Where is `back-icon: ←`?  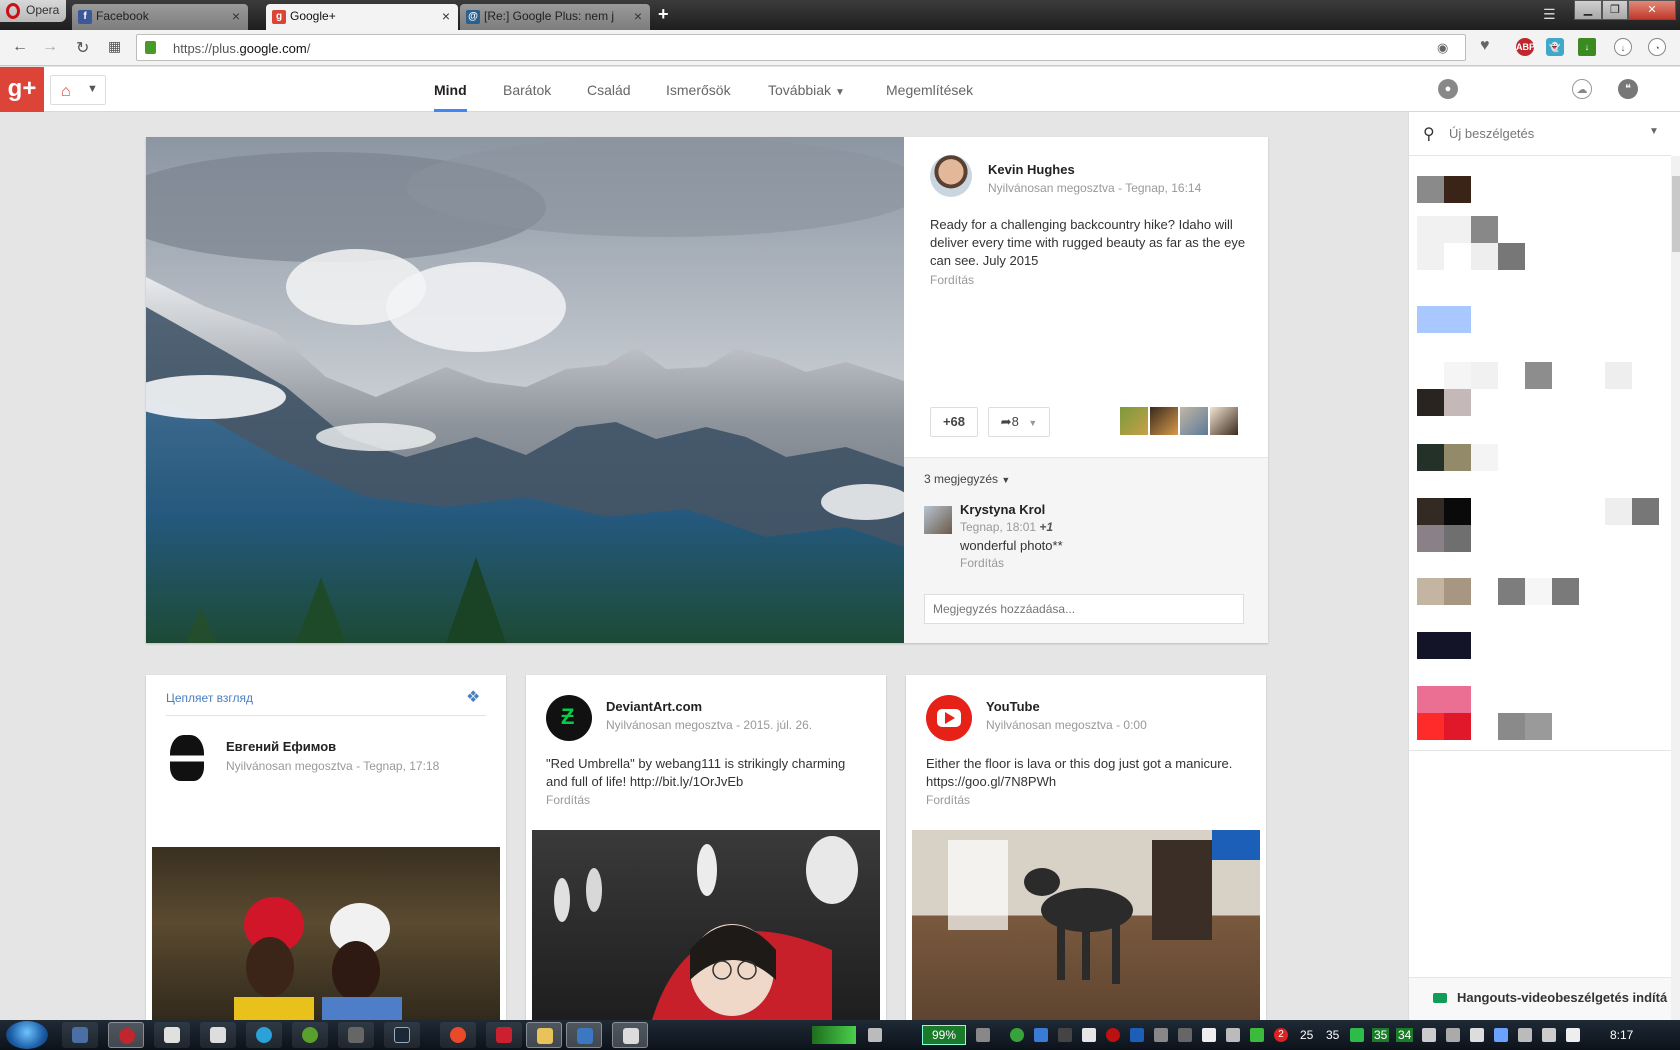 back-icon: ← is located at coordinates (20, 47).